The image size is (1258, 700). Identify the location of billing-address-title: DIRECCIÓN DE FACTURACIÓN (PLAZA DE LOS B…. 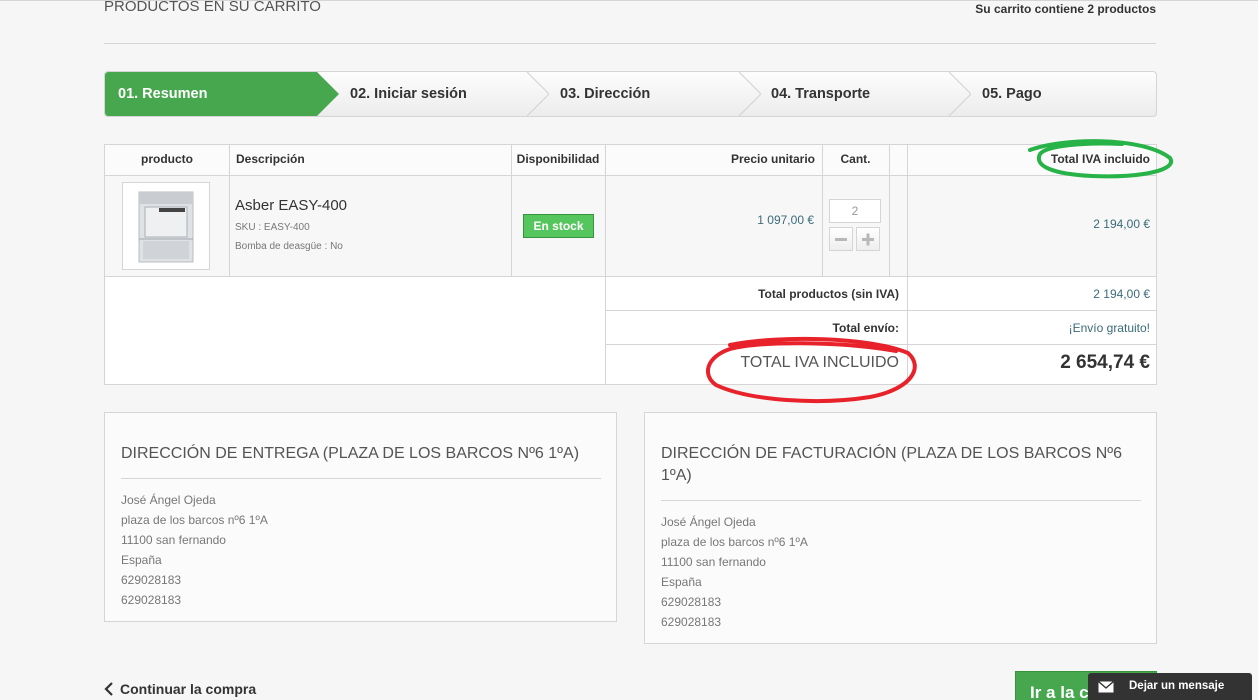
(892, 464).